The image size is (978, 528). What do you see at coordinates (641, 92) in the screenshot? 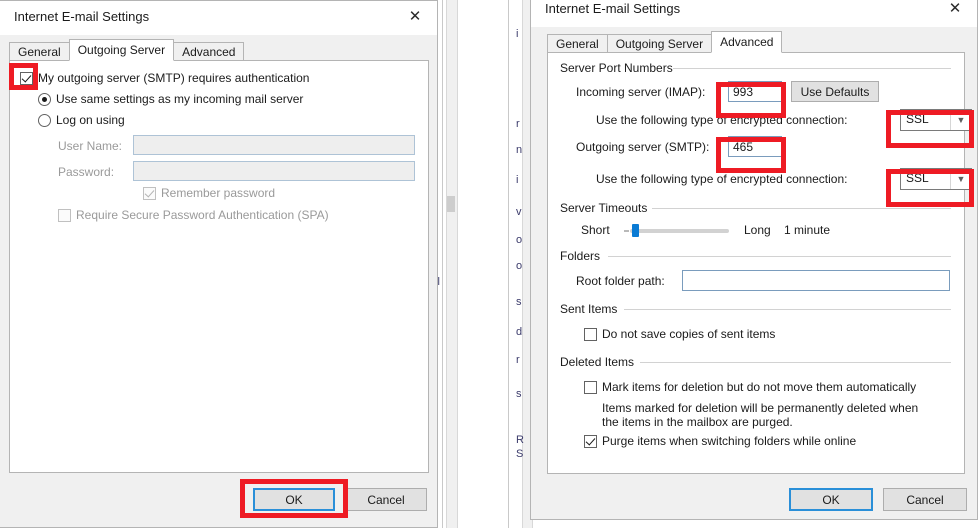
I see `incoming-server-label: Incoming server (IMAP):` at bounding box center [641, 92].